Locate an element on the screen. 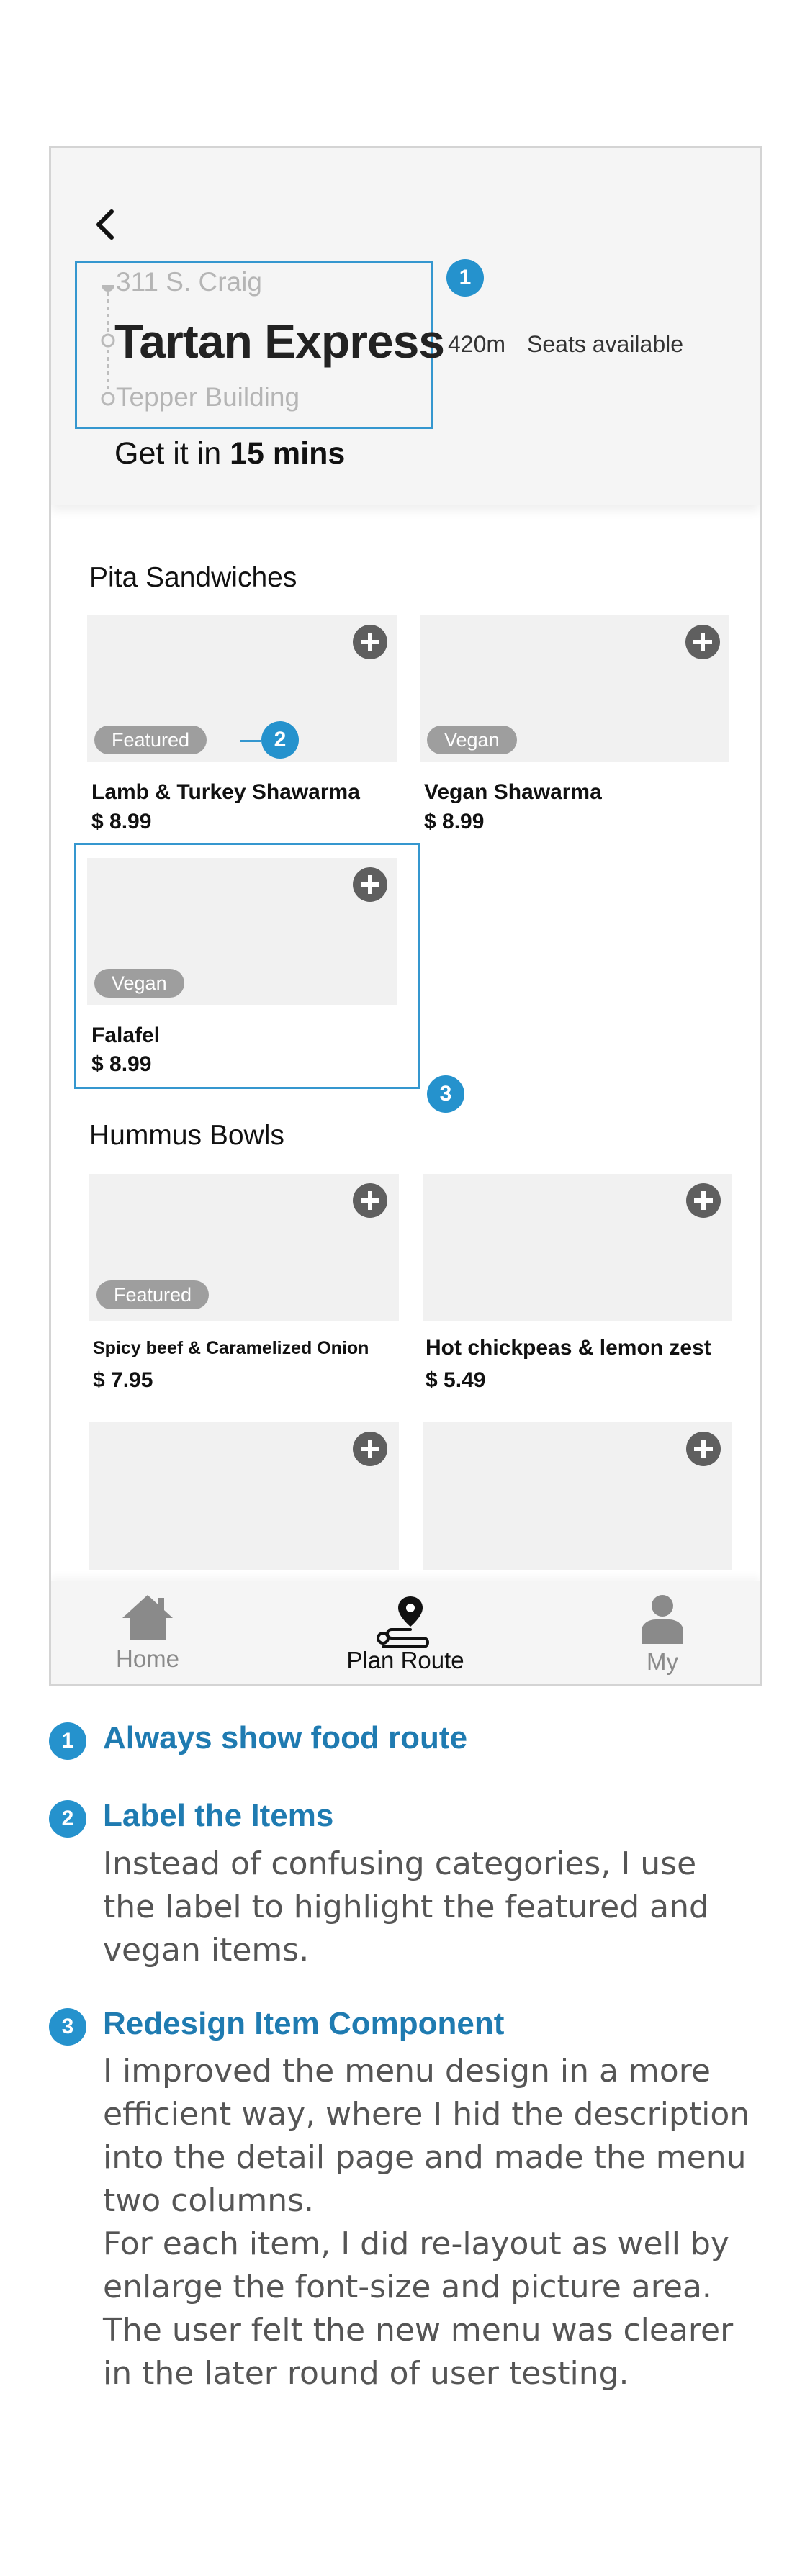 The height and width of the screenshot is (2576, 810). note-title-1: Always show food route is located at coordinates (285, 1737).